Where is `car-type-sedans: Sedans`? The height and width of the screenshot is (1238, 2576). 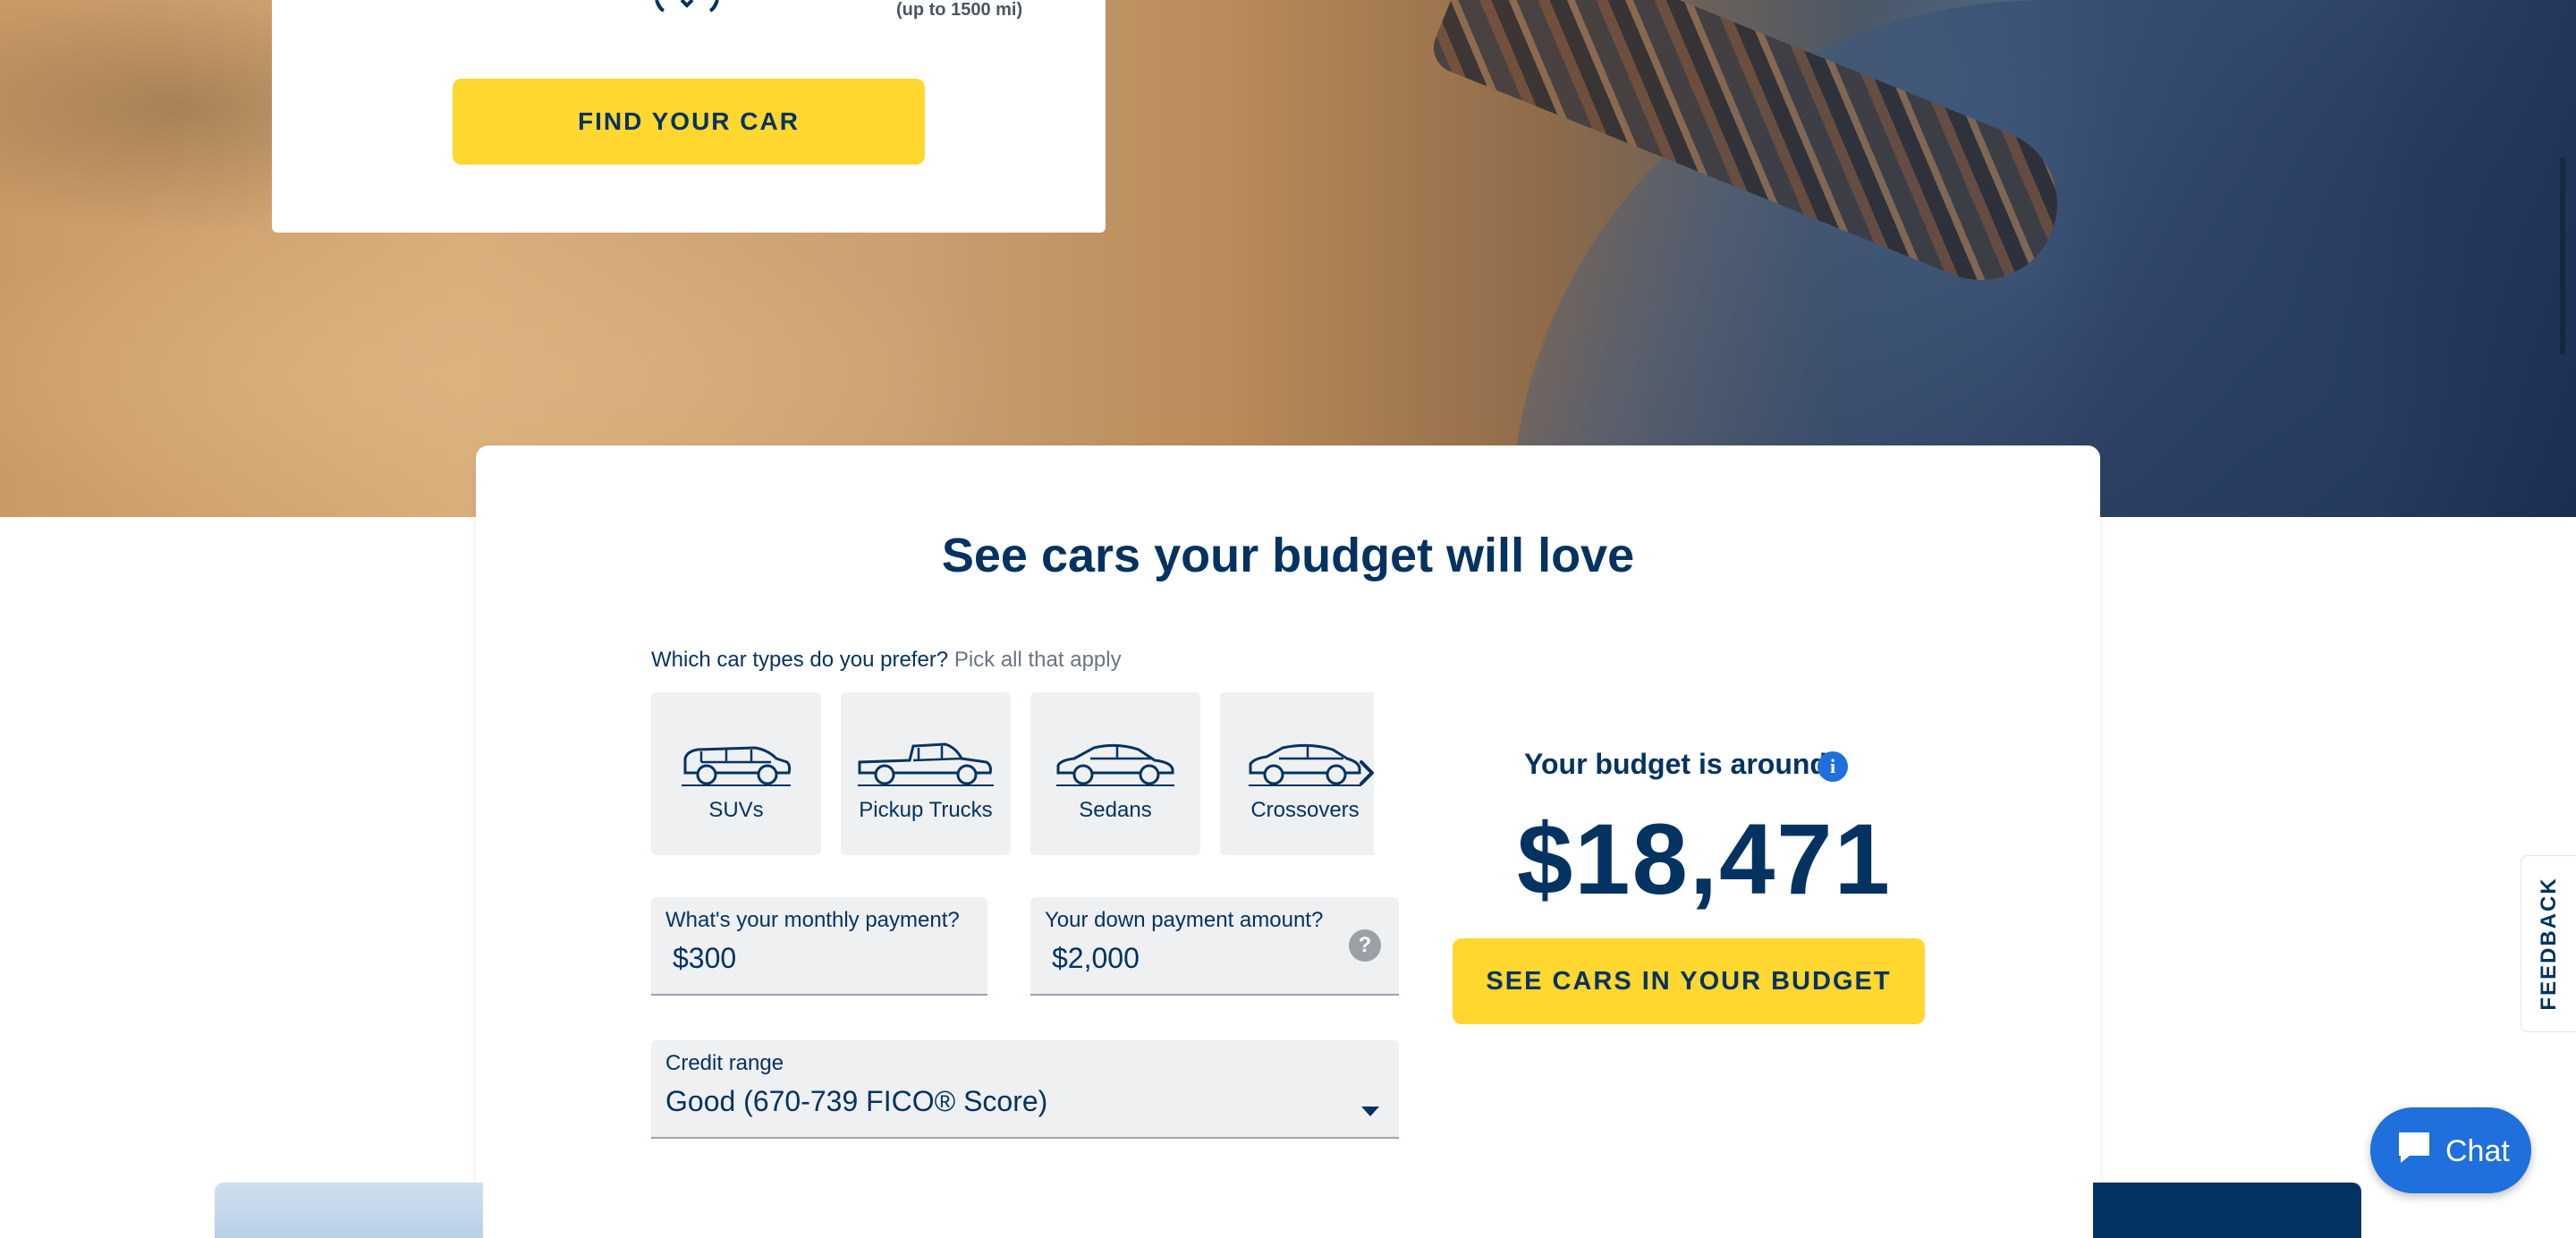 car-type-sedans: Sedans is located at coordinates (1115, 773).